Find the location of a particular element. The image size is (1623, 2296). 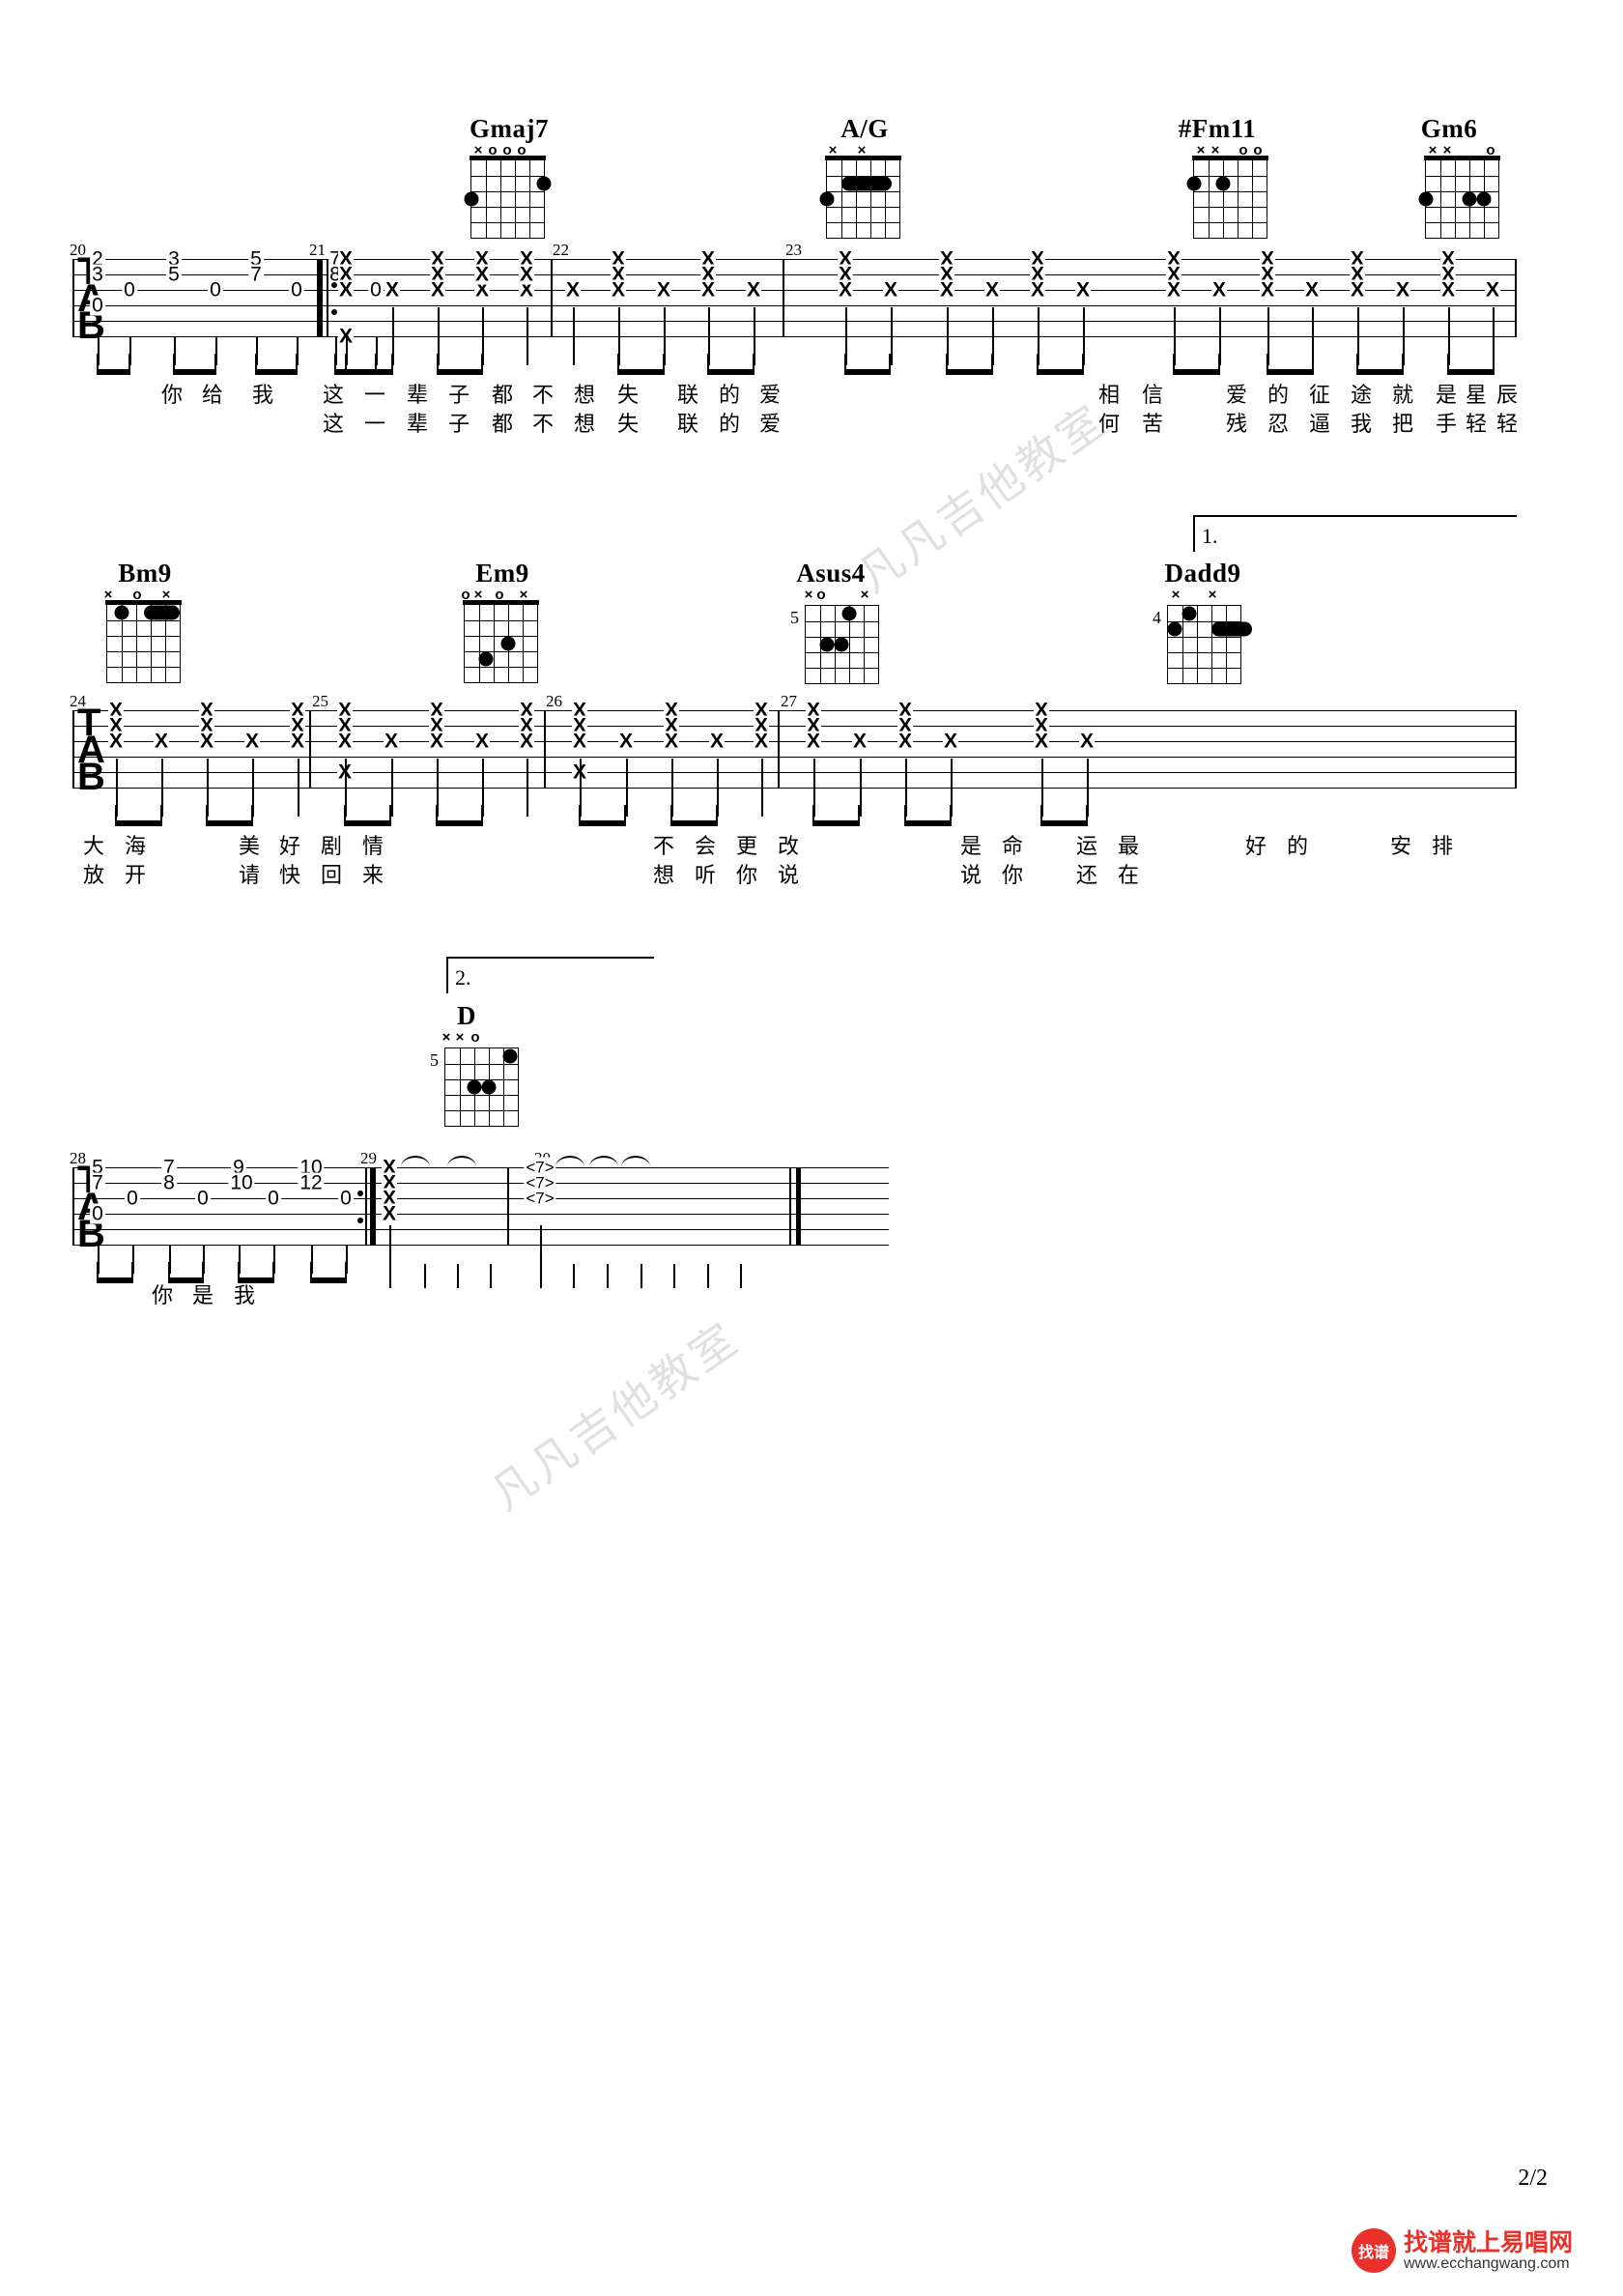

brand-url: www.ecchangwang.com is located at coordinates (1486, 2263).